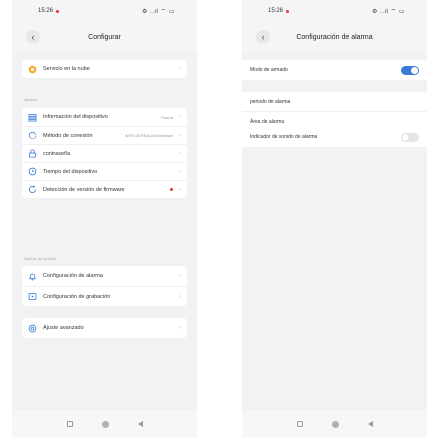 This screenshot has height=438, width=444. What do you see at coordinates (84, 189) in the screenshot?
I see `firmware-check-label: Detección de versión de firmware` at bounding box center [84, 189].